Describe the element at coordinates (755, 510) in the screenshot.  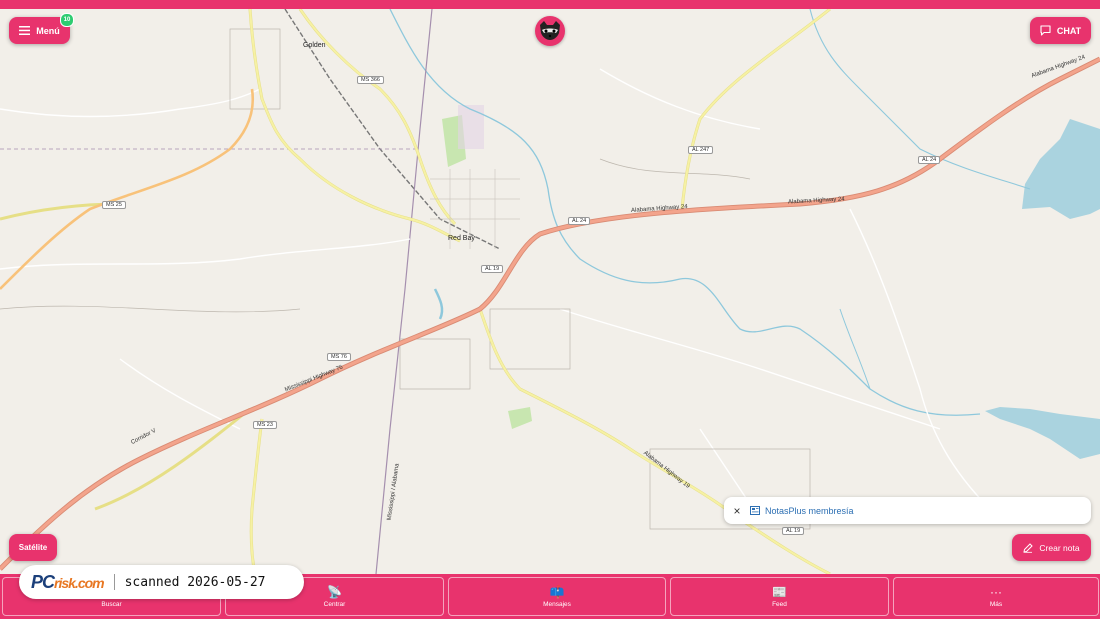
I see `newspaper-icon` at that location.